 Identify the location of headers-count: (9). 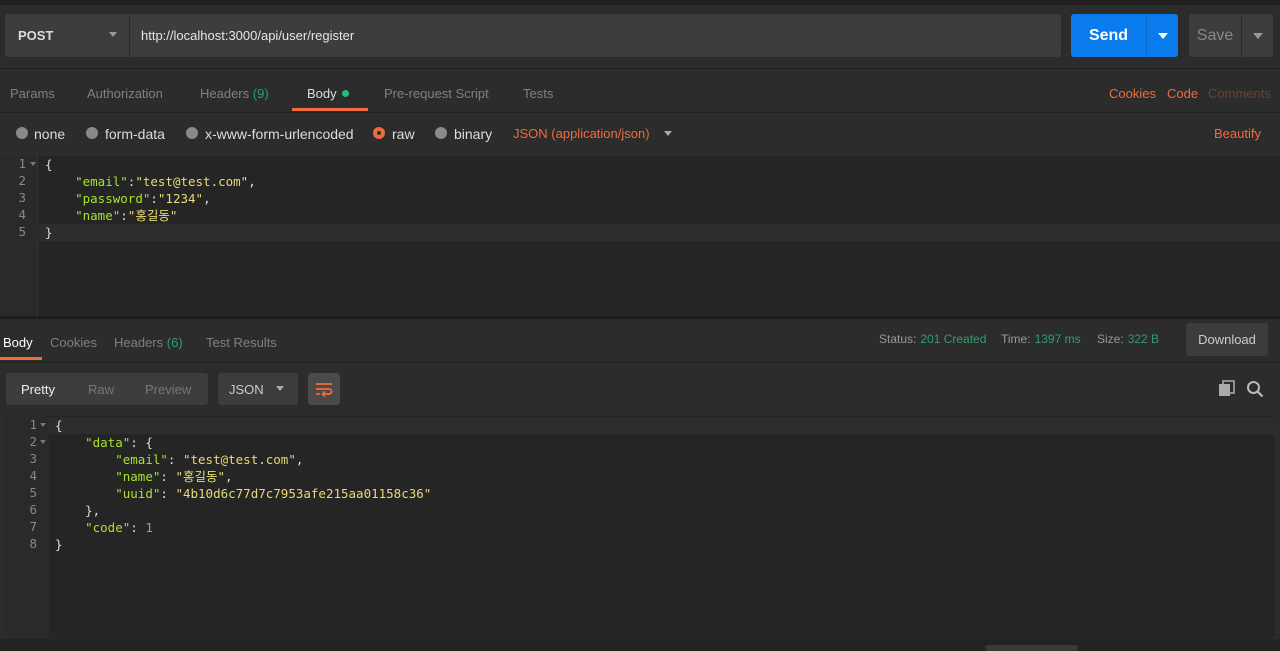
(260, 93).